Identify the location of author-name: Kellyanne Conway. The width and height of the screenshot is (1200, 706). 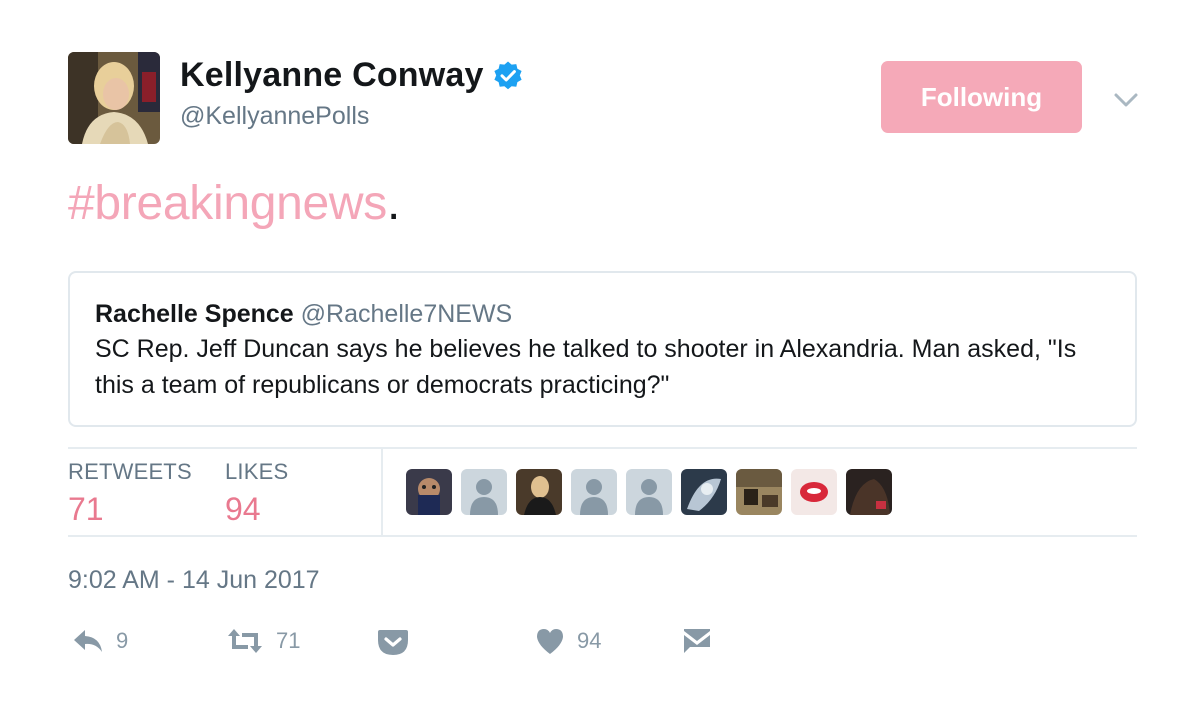
(352, 75).